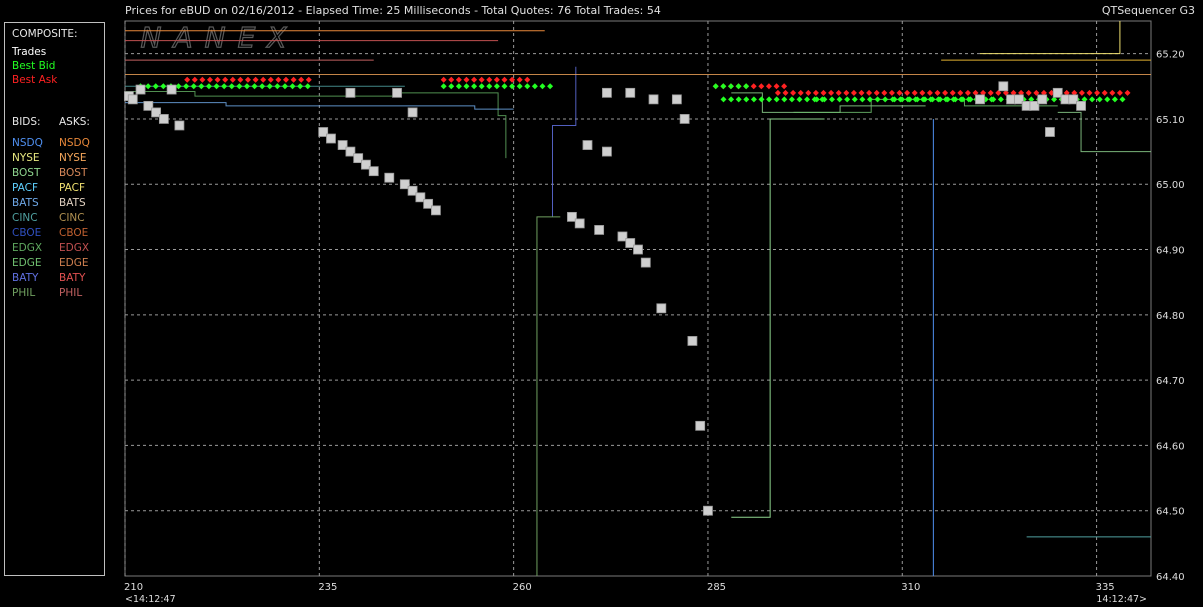  I want to click on legend-trades: Trades, so click(29, 52).